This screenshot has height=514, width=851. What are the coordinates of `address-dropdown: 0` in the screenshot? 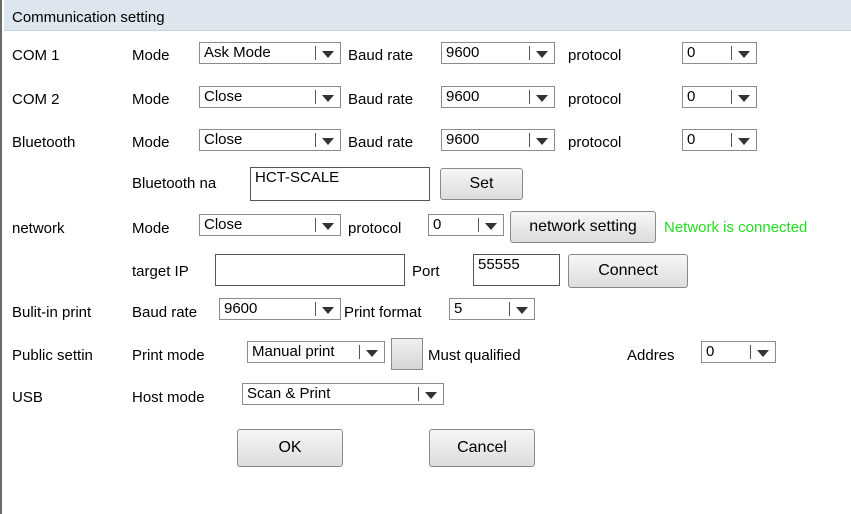 It's located at (738, 352).